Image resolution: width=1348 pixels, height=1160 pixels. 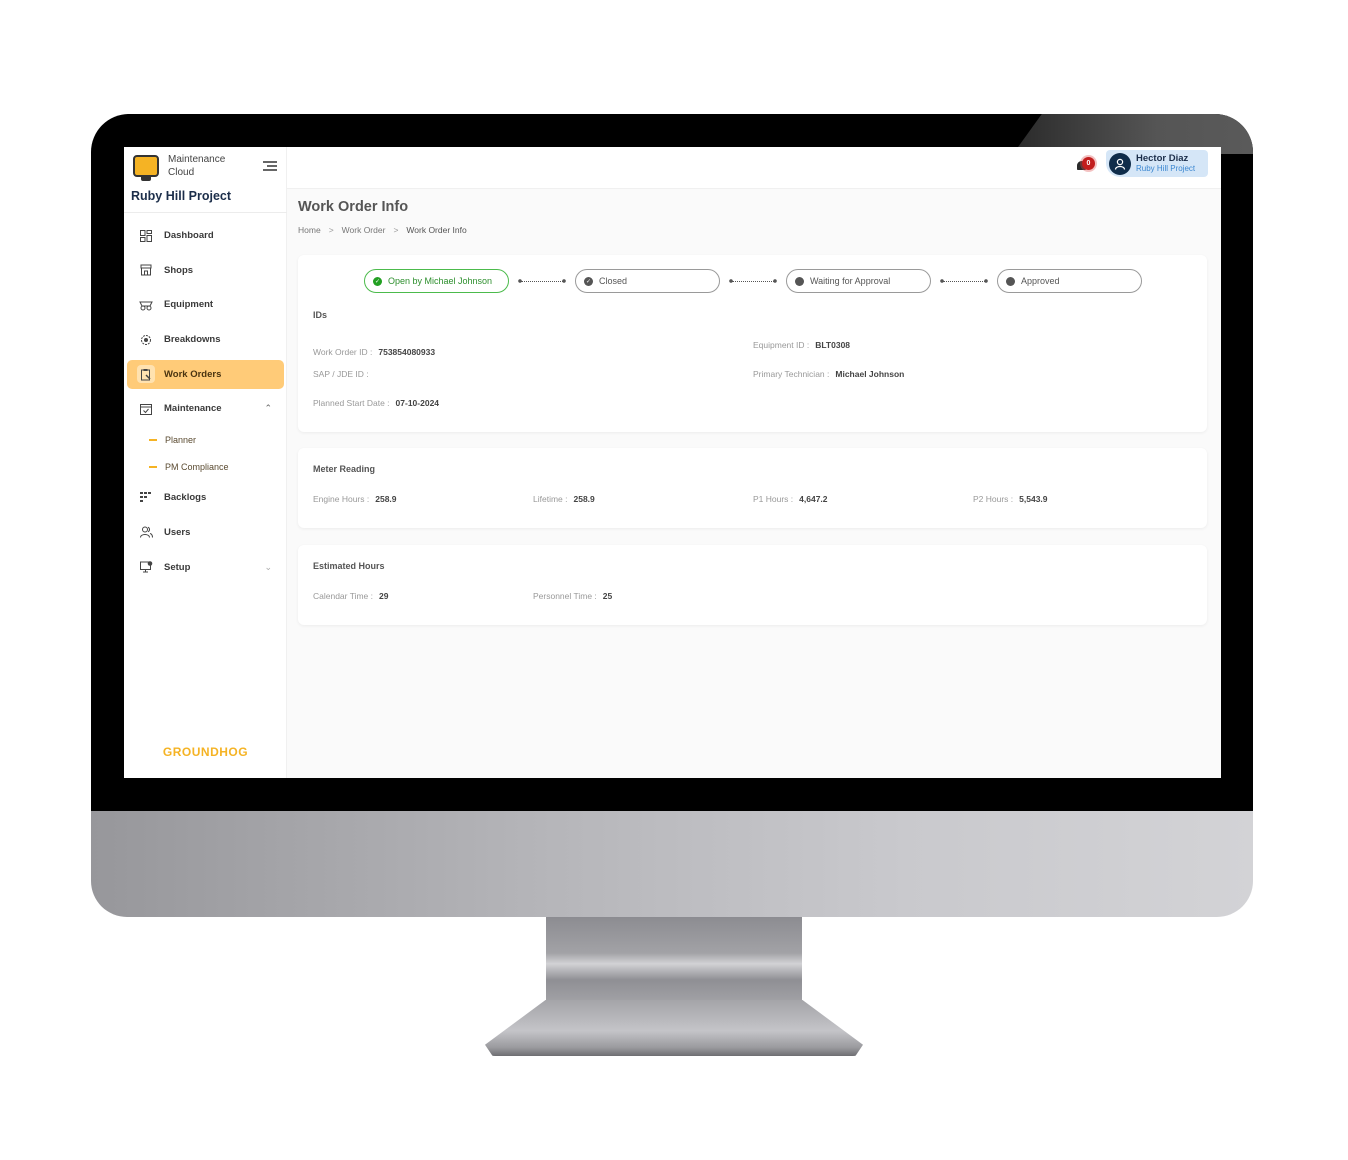 What do you see at coordinates (674, 1028) in the screenshot?
I see `monitor-stand-foot` at bounding box center [674, 1028].